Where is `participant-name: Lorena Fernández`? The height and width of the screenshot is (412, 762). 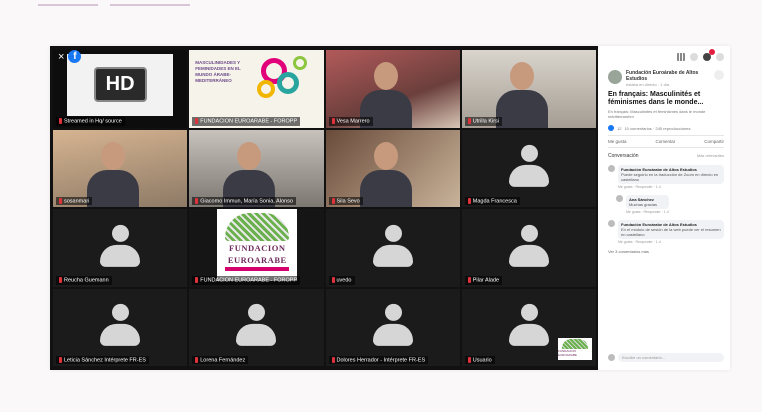
participant-name: Lorena Fernández is located at coordinates (223, 360).